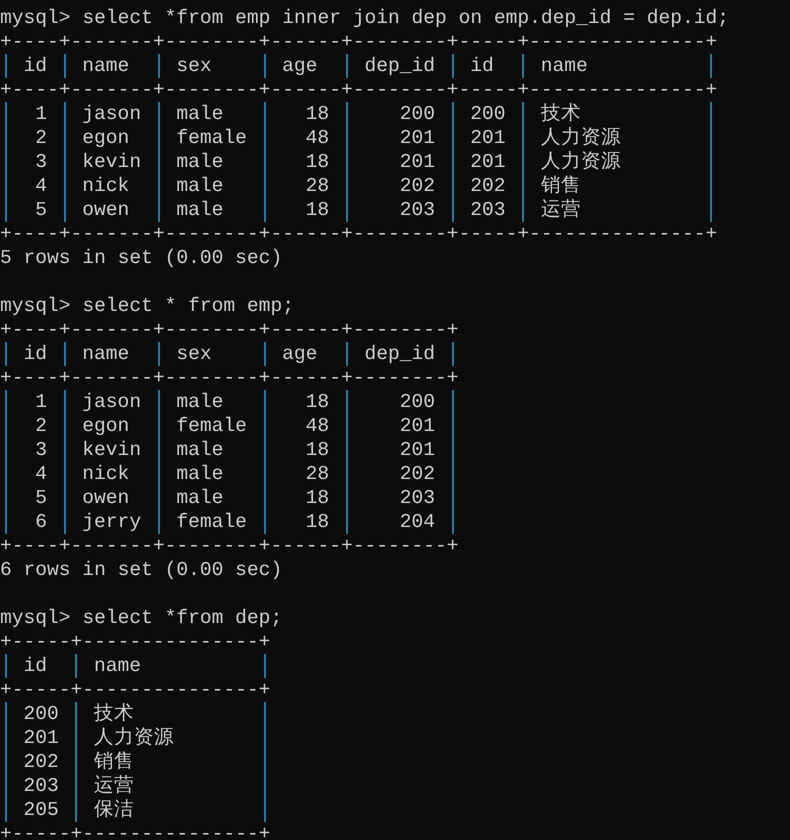 This screenshot has height=840, width=790. I want to click on table-cell: 205, so click(41, 810).